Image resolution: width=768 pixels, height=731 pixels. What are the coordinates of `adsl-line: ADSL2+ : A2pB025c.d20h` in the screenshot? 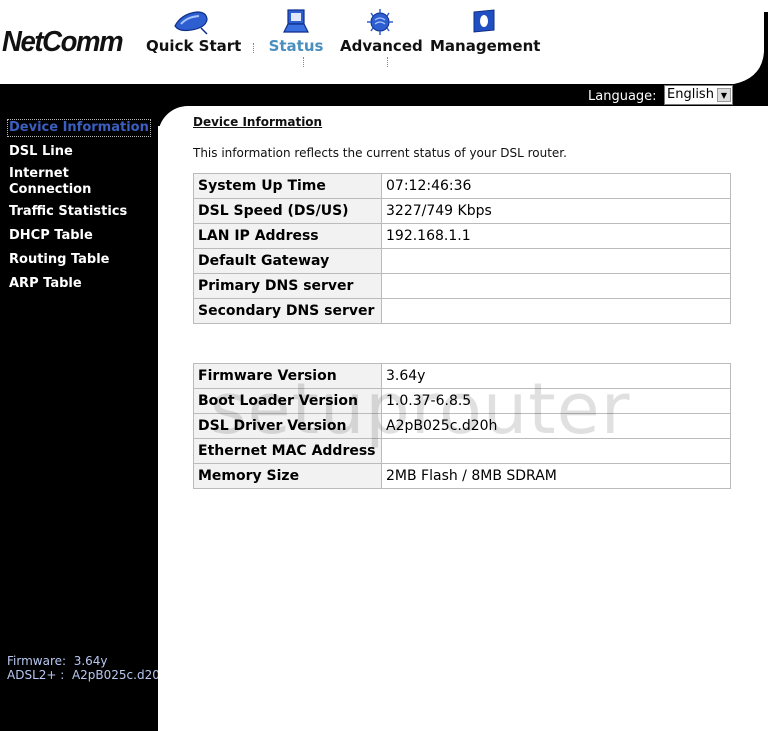 It's located at (82, 675).